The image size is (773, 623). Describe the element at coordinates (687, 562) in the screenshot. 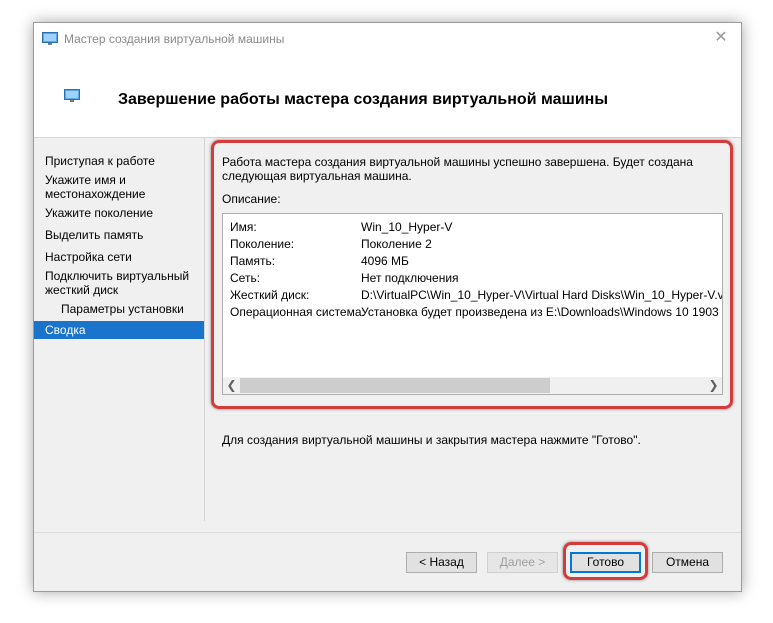

I see `cancel-button: Отмена` at that location.